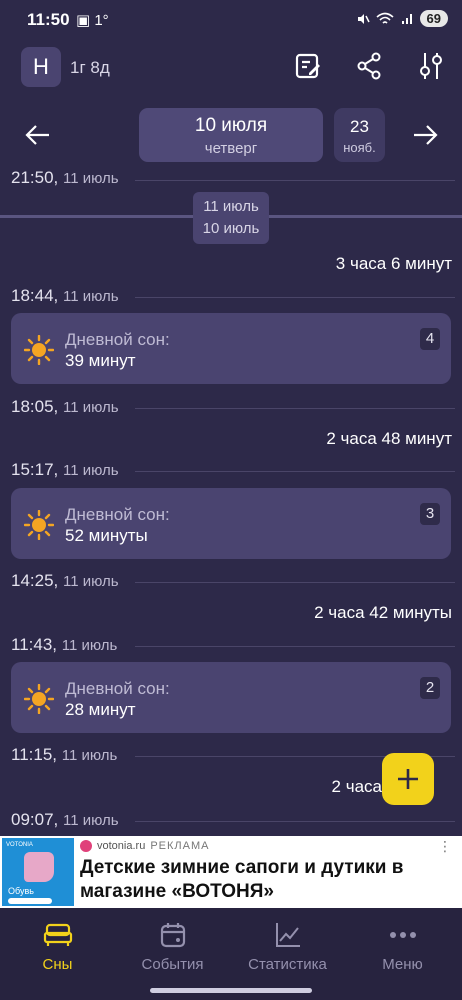 This screenshot has width=462, height=1000. I want to click on mute-icon, so click(363, 18).